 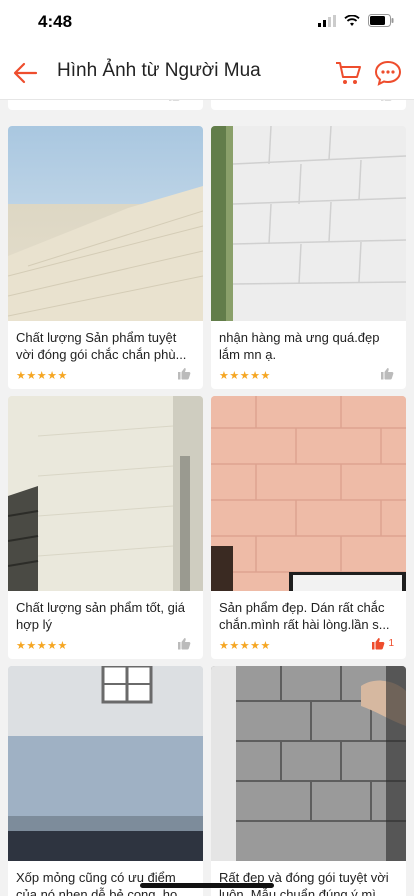 I want to click on status-bar: 4:48, so click(x=207, y=23).